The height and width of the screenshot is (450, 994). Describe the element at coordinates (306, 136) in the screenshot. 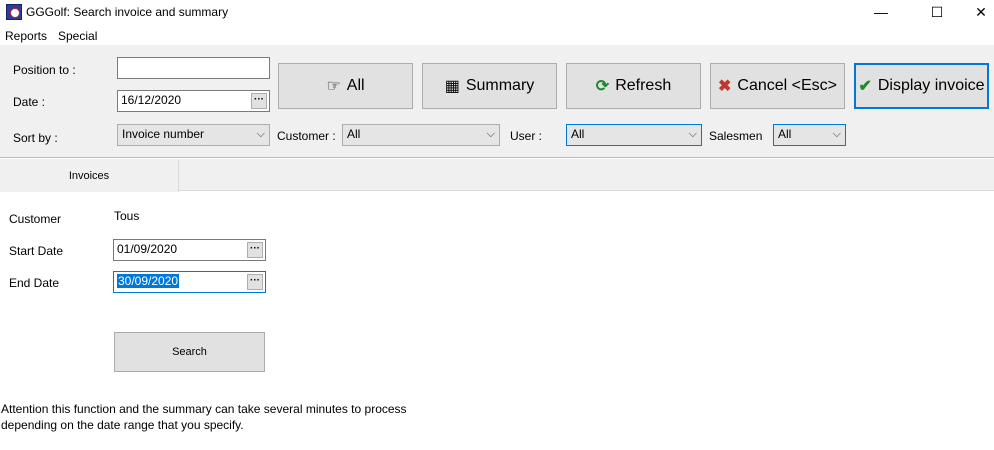

I see `customer-filter-label: Customer :` at that location.